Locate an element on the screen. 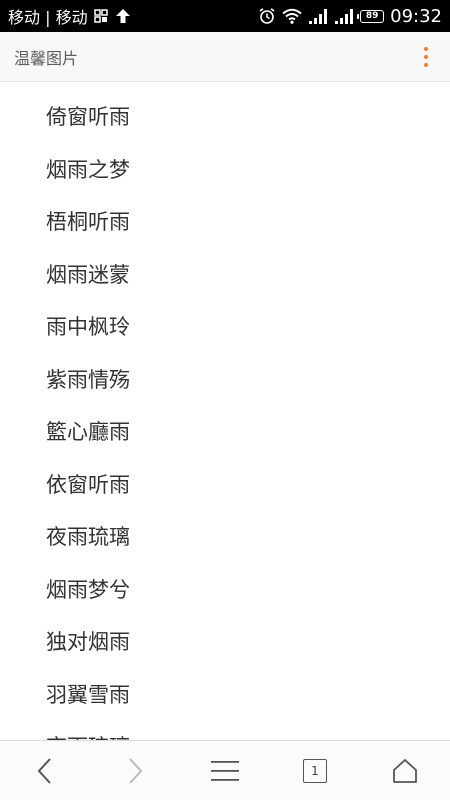 This screenshot has width=450, height=800. tabs-button: 1 is located at coordinates (315, 771).